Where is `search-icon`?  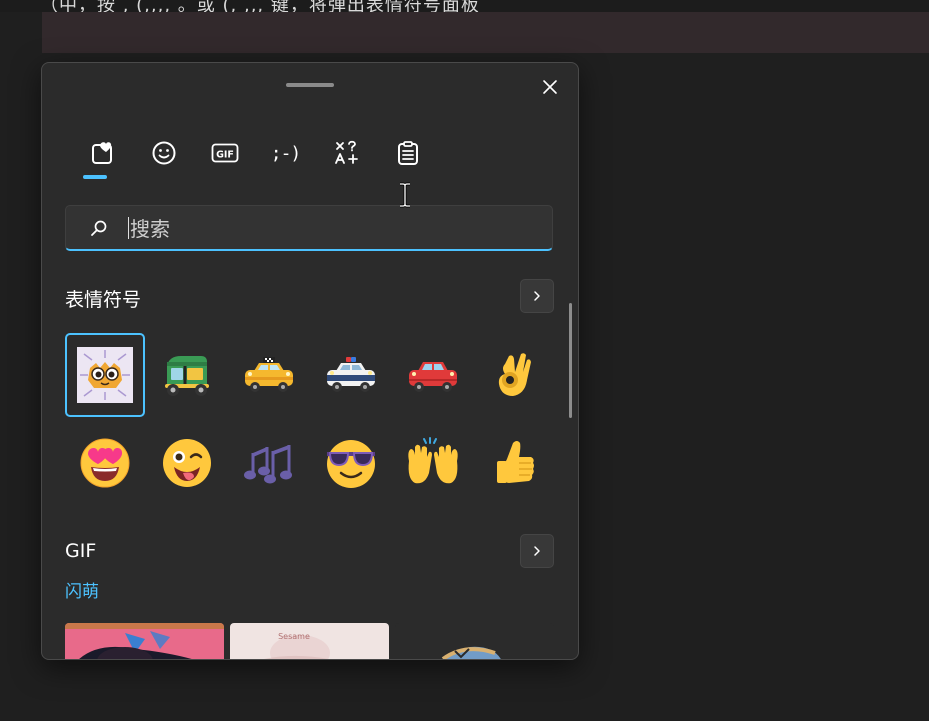 search-icon is located at coordinates (99, 228).